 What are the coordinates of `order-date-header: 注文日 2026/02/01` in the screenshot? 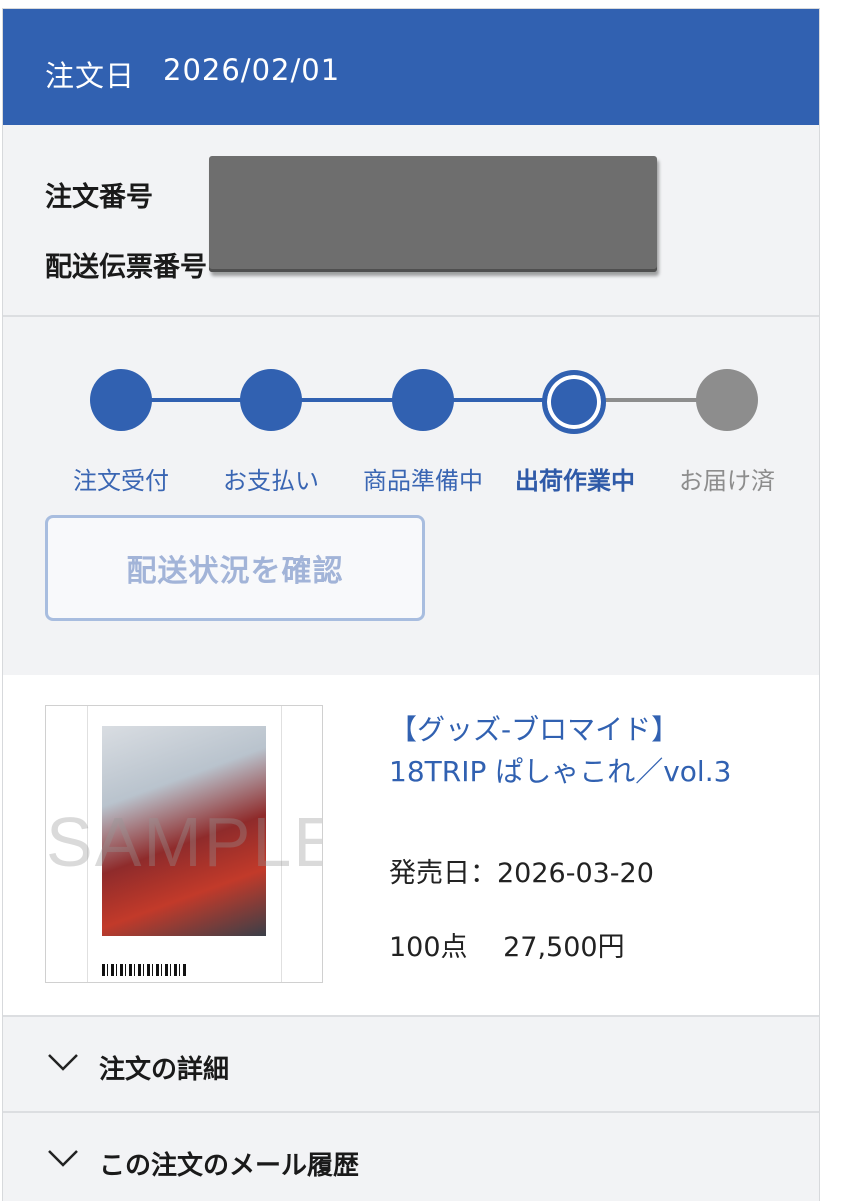 It's located at (411, 67).